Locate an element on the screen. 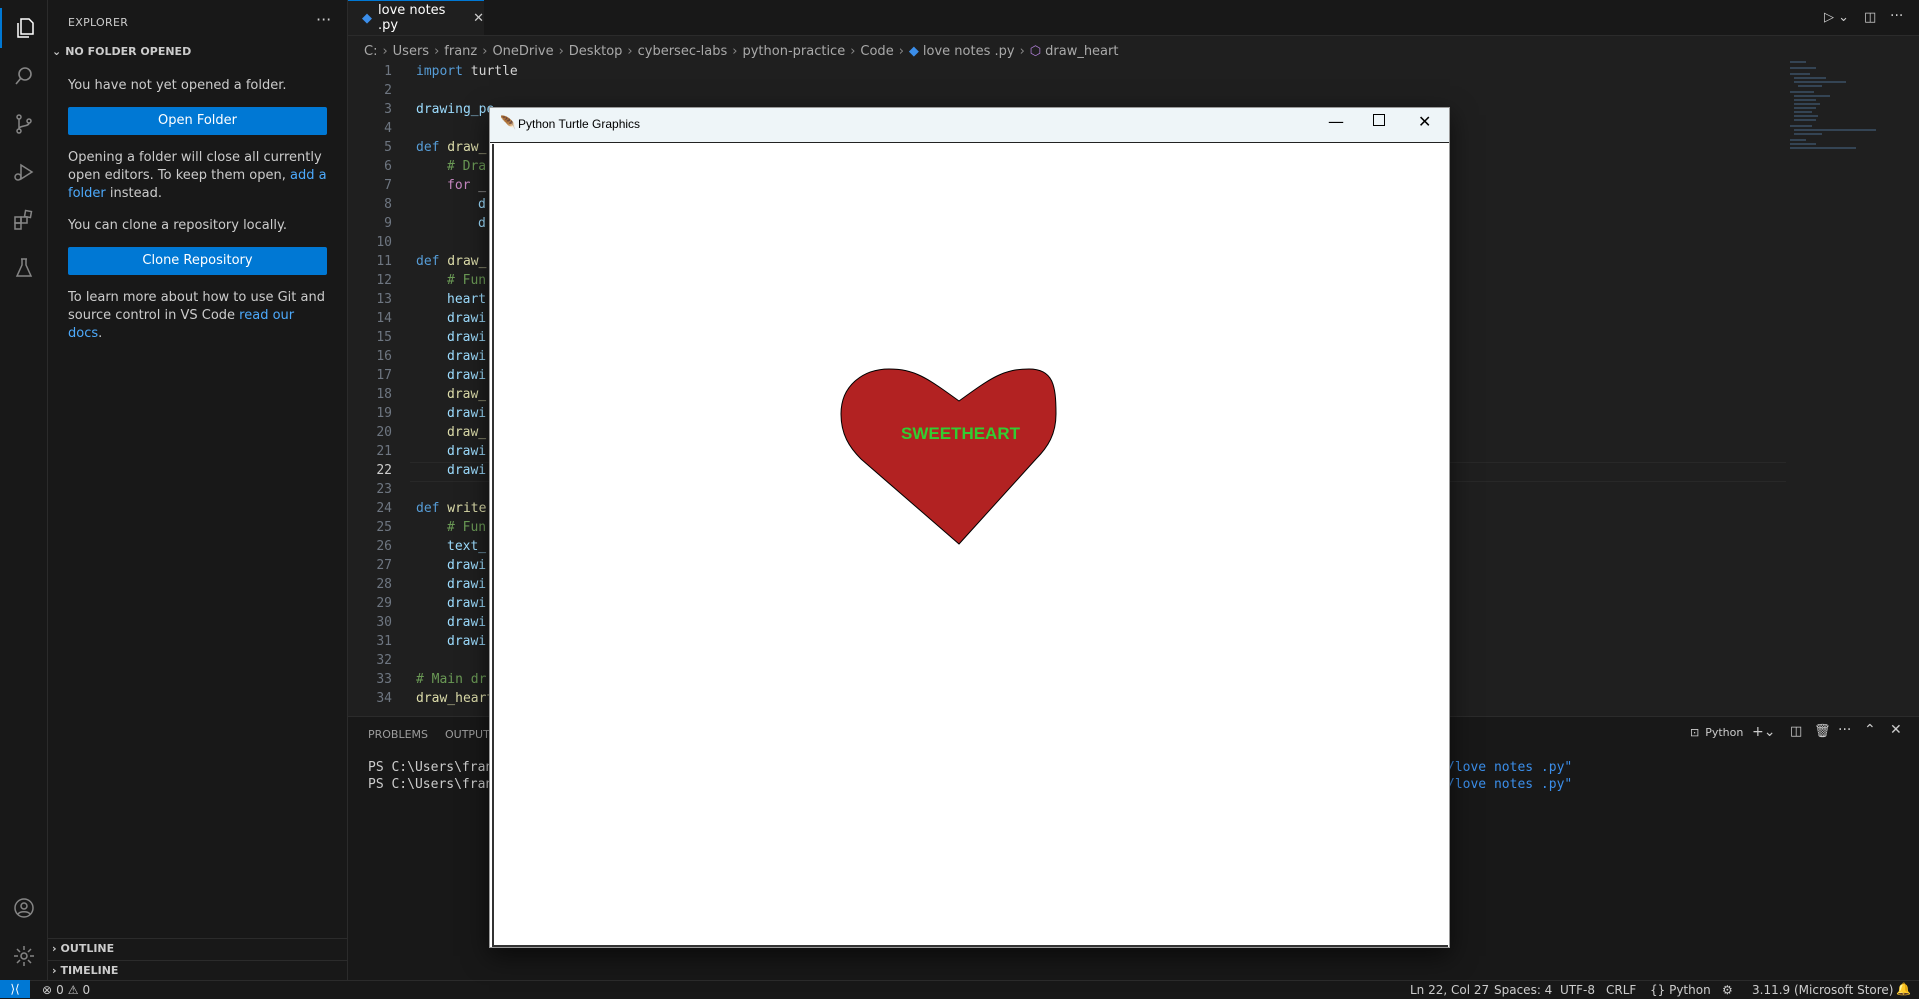  python-interpreter: 3.11.9 (Microsoft Store) is located at coordinates (1823, 990).